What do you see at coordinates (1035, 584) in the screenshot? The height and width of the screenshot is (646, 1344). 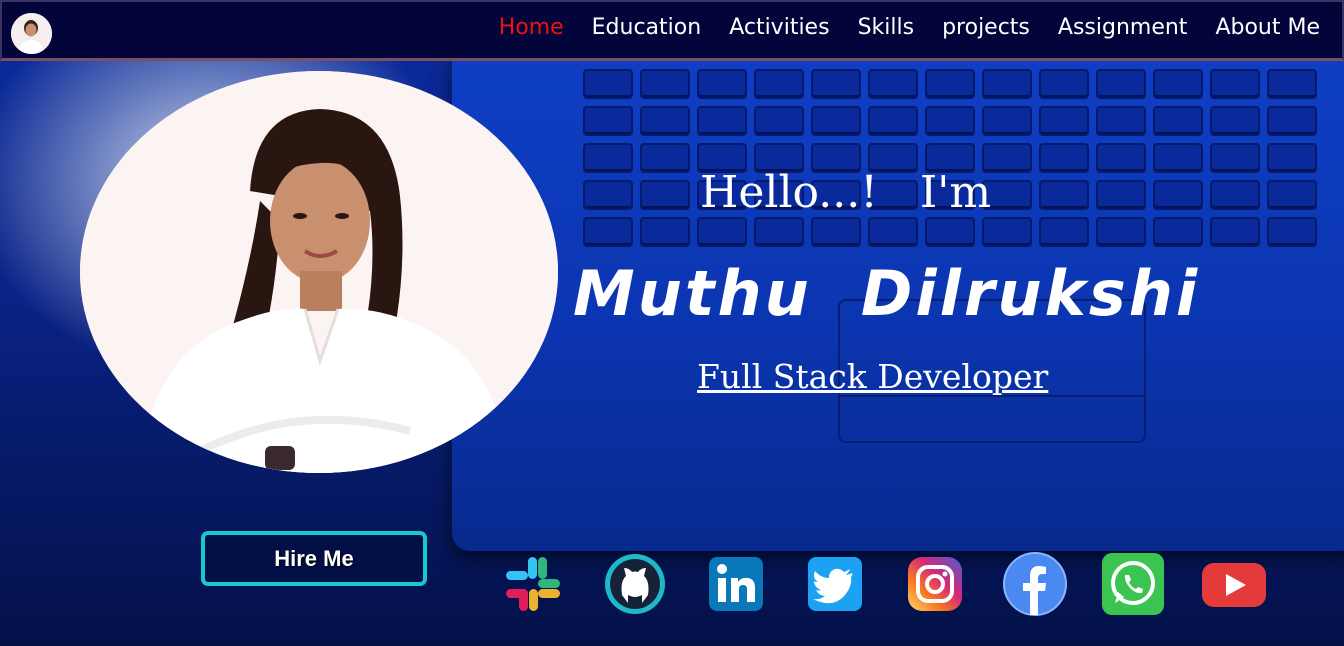 I see `facebook-icon` at bounding box center [1035, 584].